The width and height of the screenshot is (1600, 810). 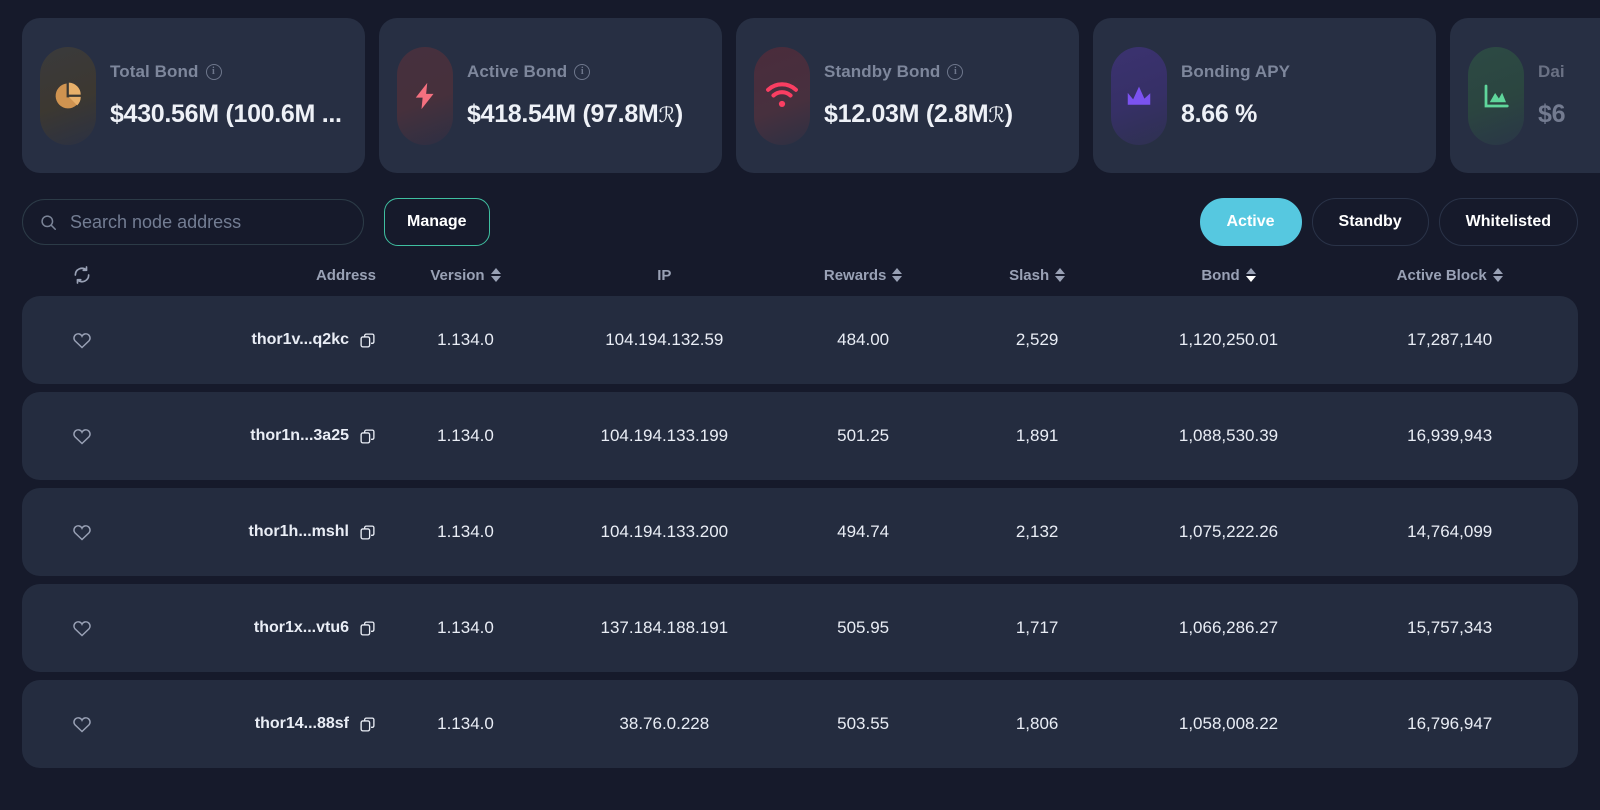 I want to click on node-address-cell: thor1h...mshl, so click(x=312, y=532).